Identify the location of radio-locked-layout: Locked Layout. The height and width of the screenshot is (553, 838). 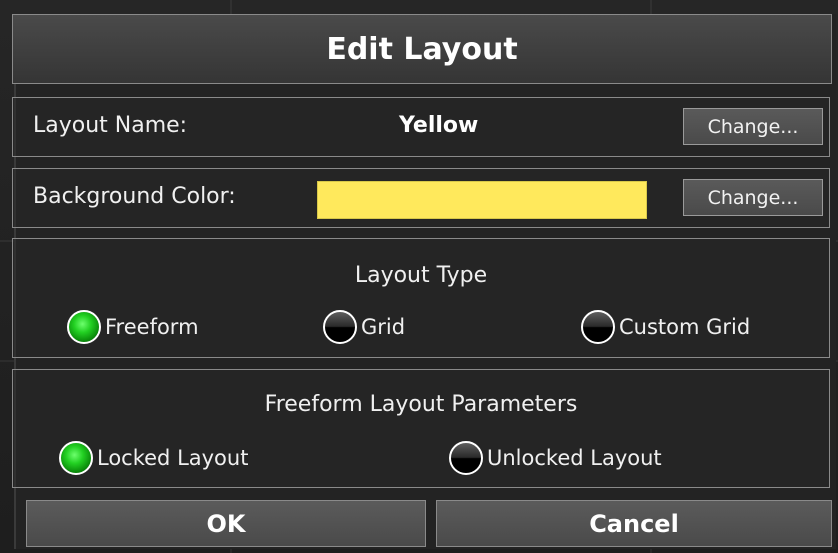
(153, 458).